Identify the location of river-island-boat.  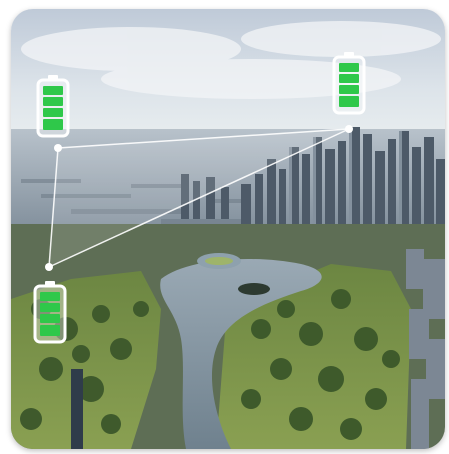
(254, 289).